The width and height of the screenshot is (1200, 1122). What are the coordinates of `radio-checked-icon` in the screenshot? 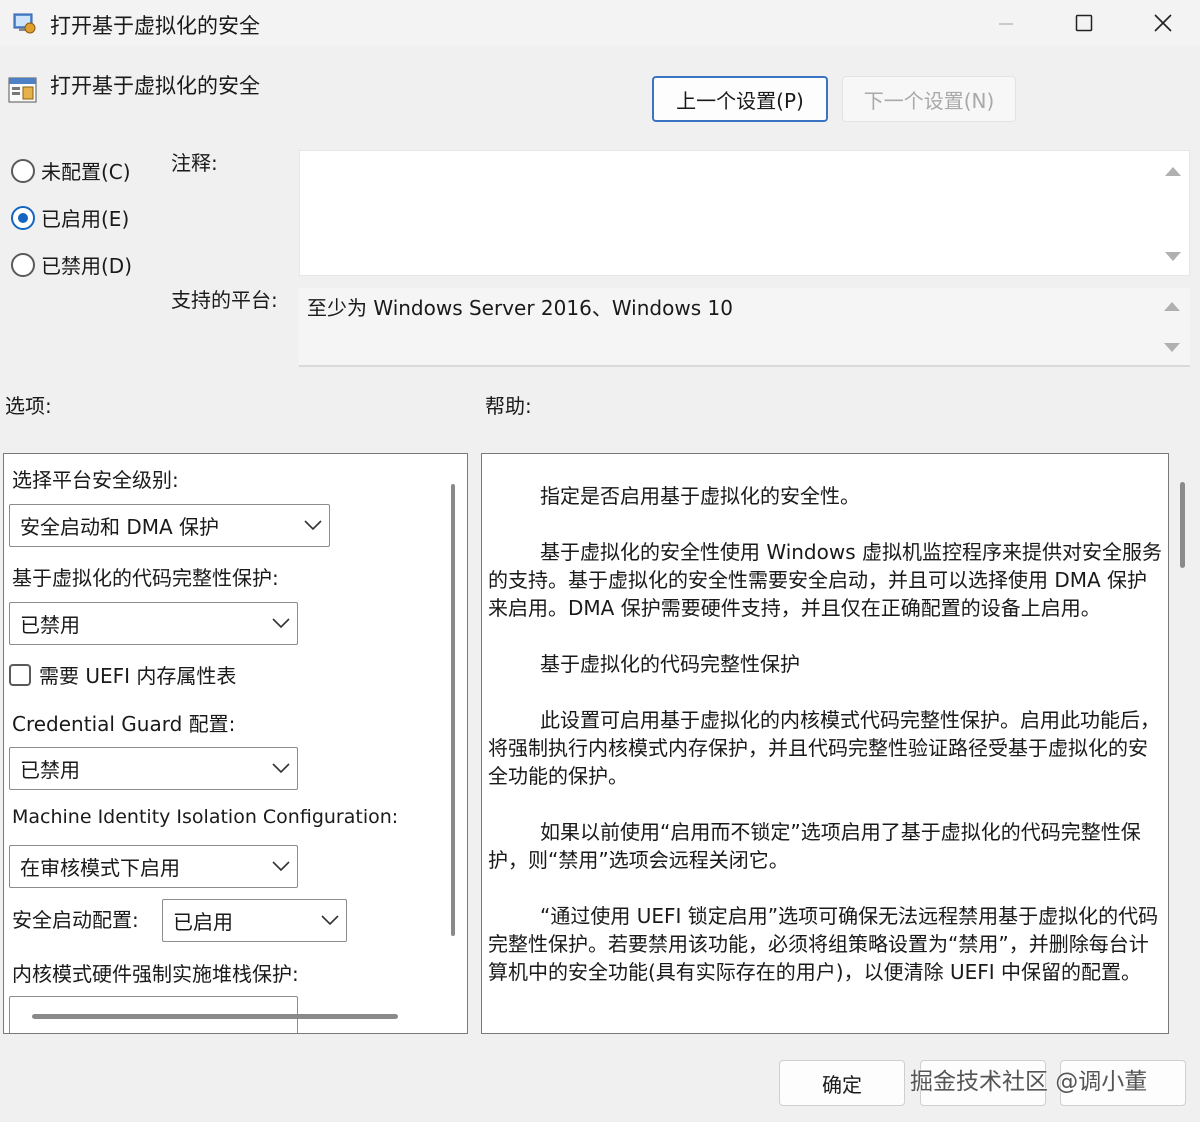 It's located at (23, 217).